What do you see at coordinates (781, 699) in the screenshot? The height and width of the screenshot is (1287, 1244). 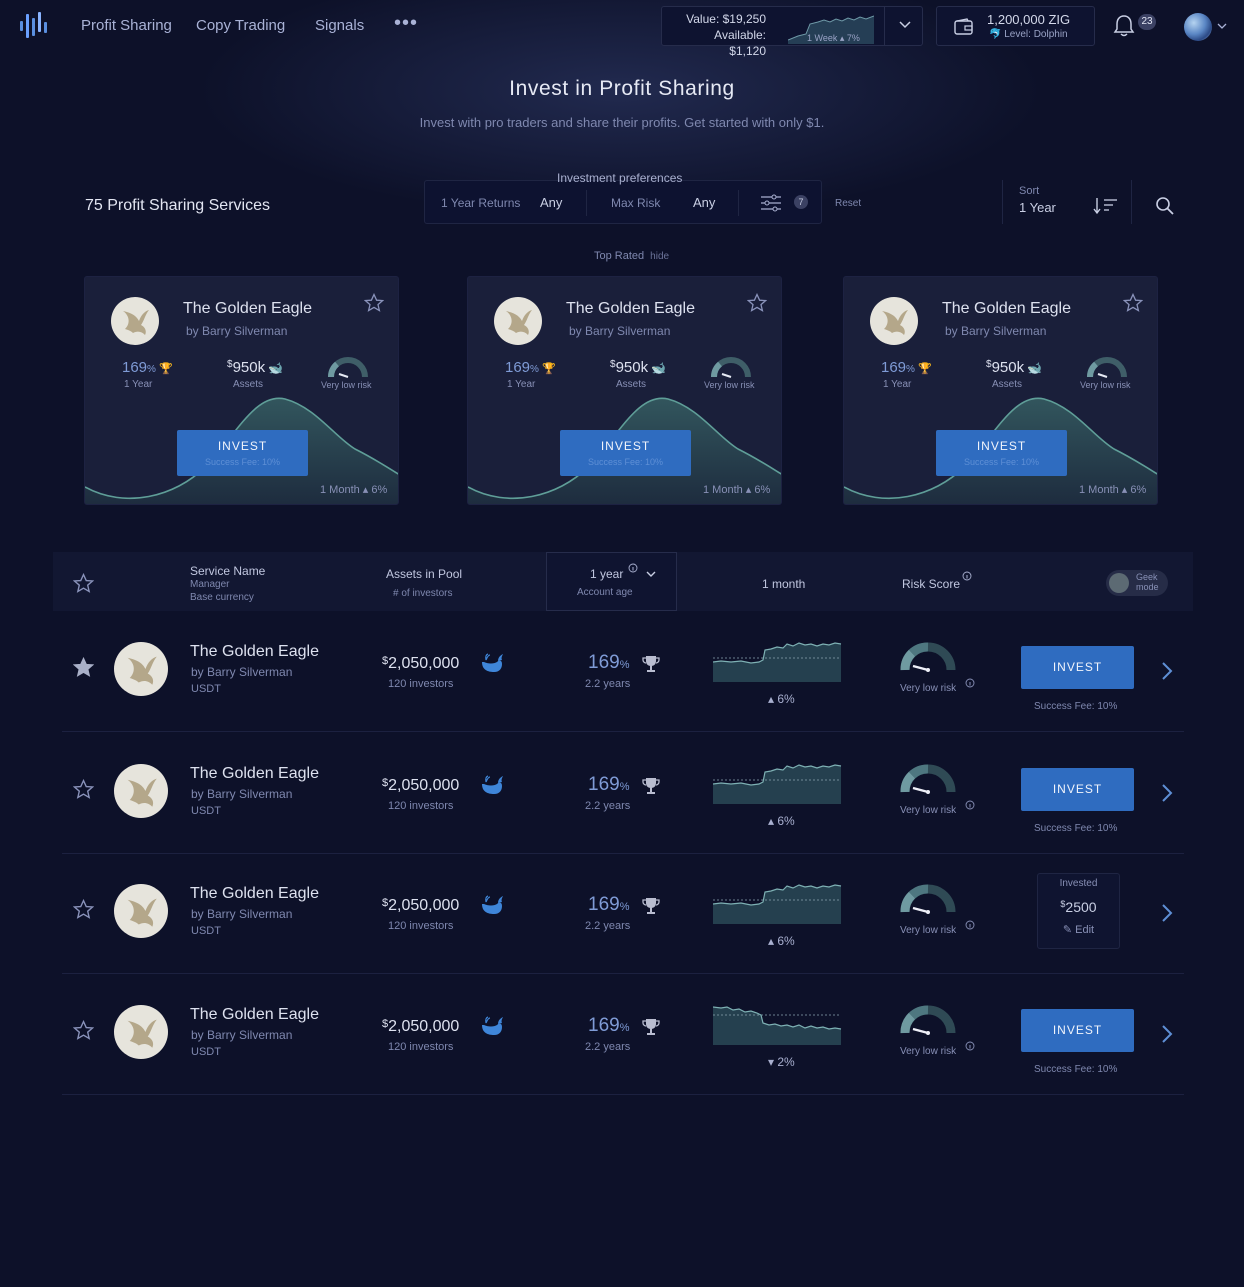 I see `month-change: ▴ 6%` at bounding box center [781, 699].